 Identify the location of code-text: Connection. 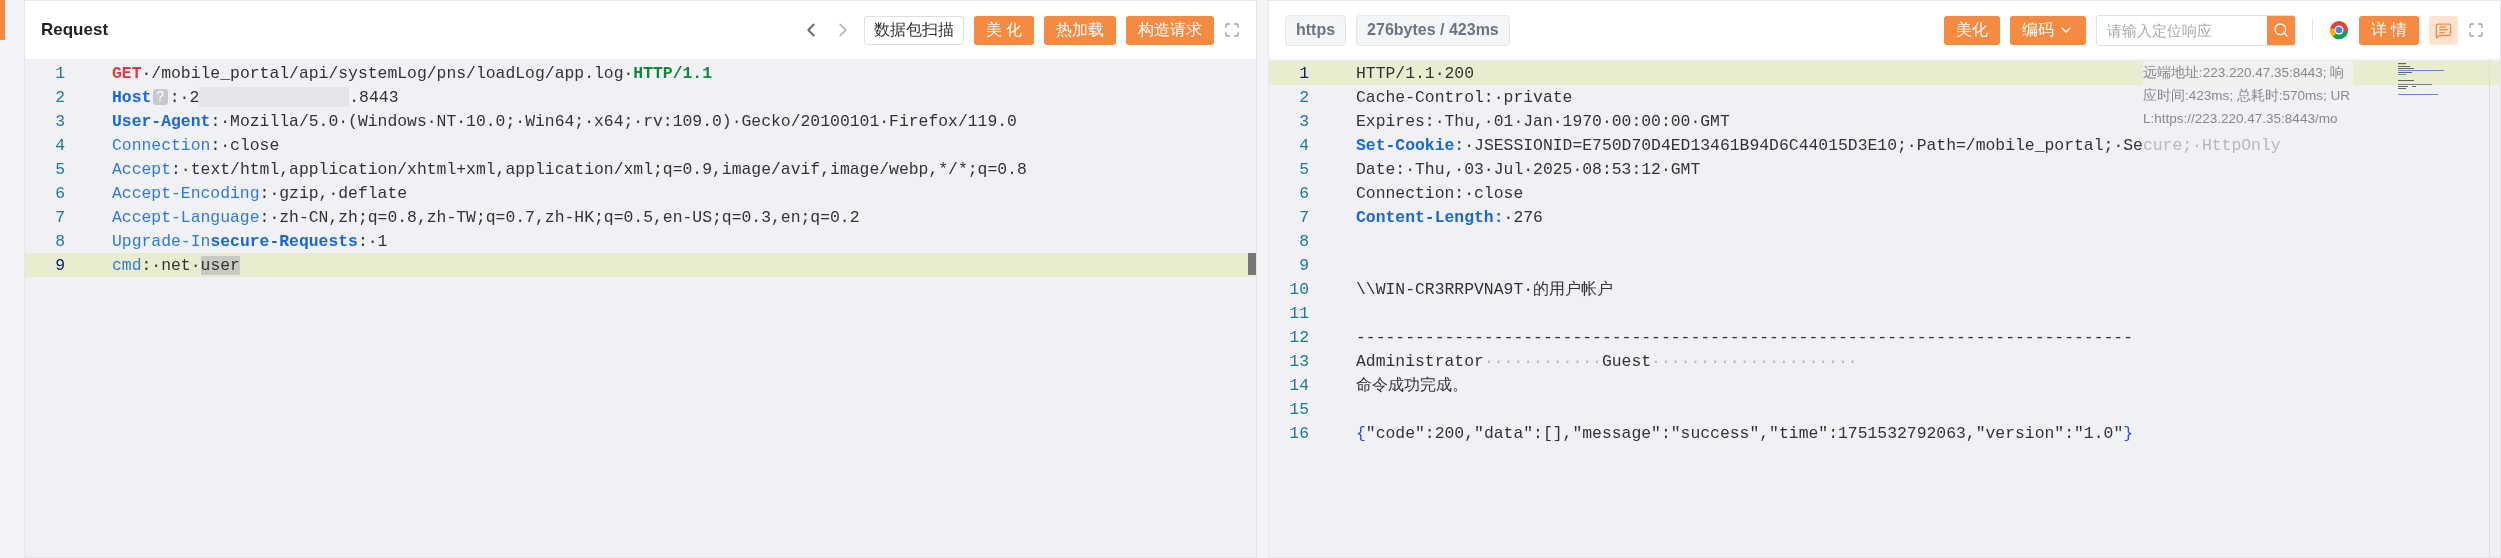
(161, 145).